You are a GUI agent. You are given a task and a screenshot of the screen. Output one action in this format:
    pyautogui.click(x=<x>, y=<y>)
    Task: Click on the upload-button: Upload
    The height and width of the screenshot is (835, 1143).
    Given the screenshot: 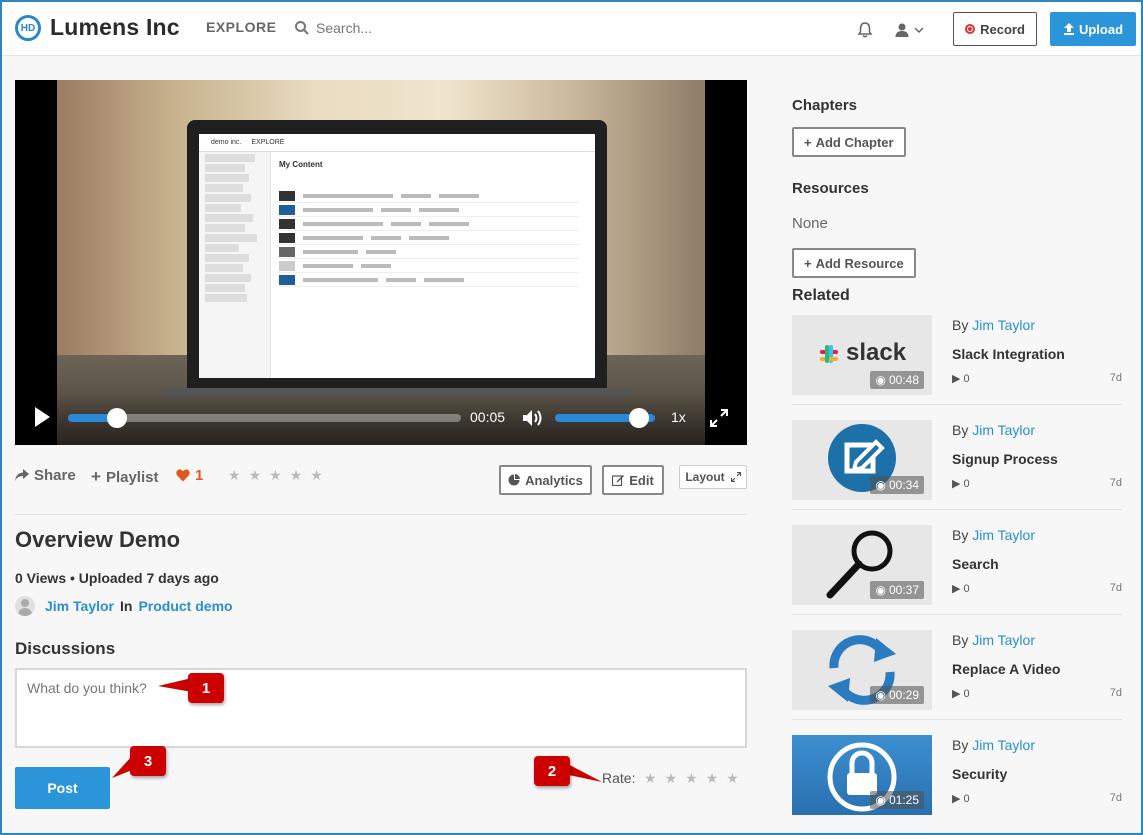 What is the action you would take?
    pyautogui.click(x=1093, y=29)
    